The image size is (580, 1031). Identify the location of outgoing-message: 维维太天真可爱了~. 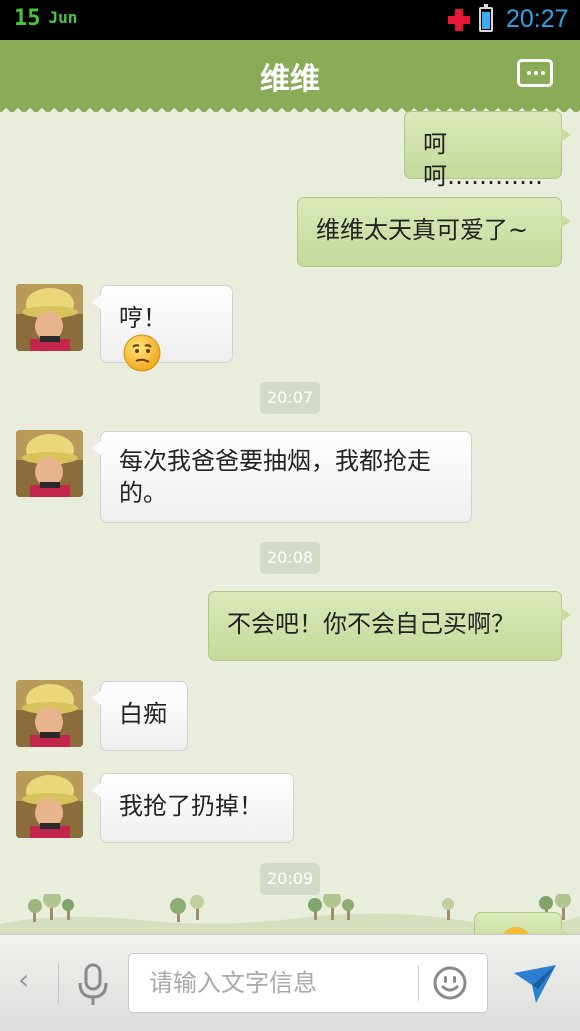
(434, 232).